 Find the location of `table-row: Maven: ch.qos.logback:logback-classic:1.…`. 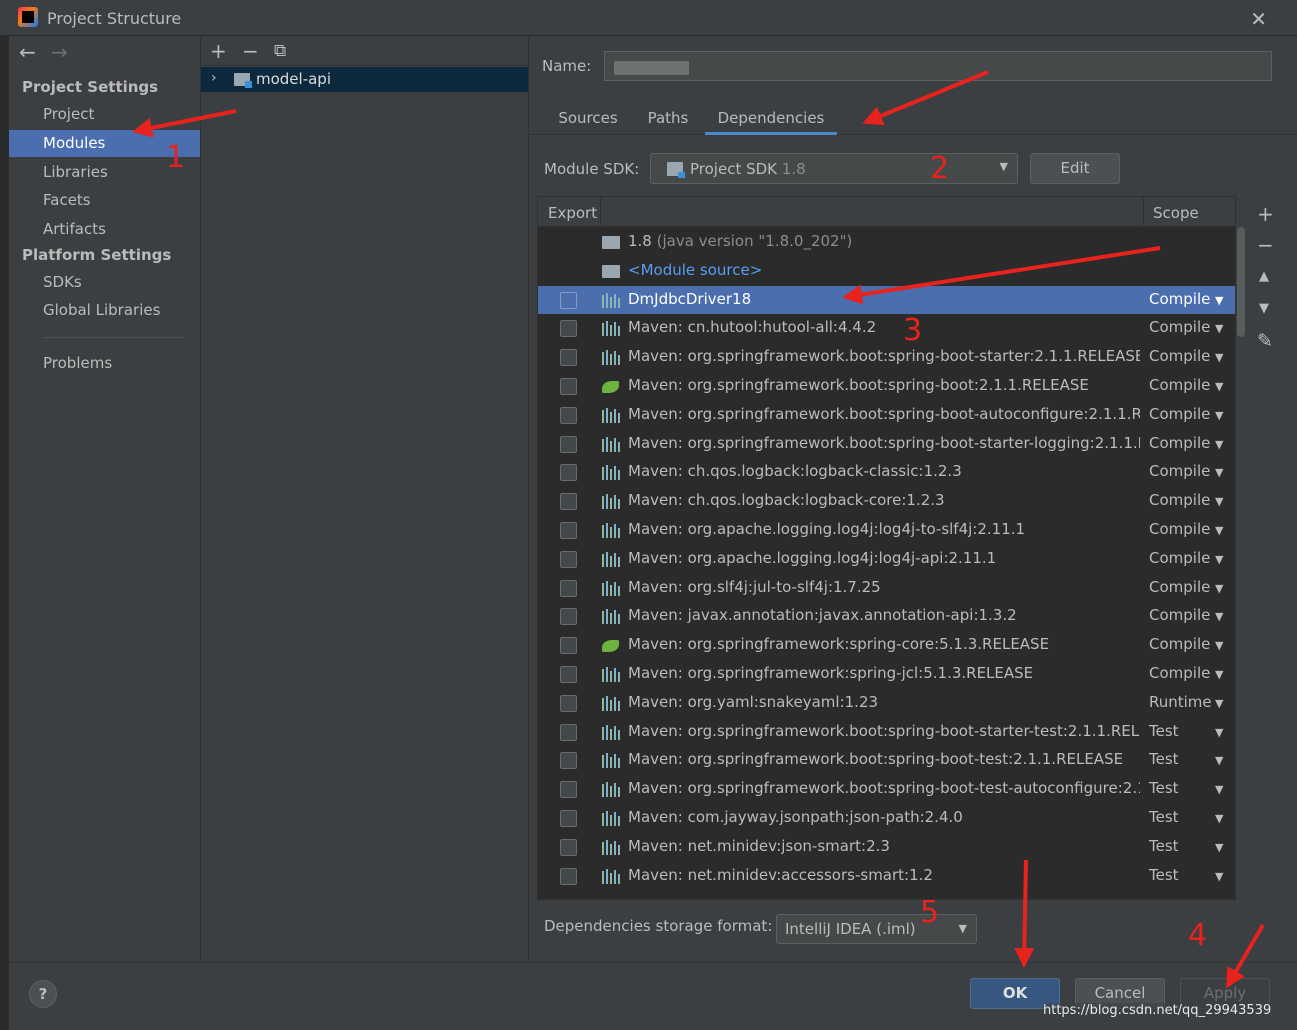

table-row: Maven: ch.qos.logback:logback-classic:1.… is located at coordinates (886, 472).